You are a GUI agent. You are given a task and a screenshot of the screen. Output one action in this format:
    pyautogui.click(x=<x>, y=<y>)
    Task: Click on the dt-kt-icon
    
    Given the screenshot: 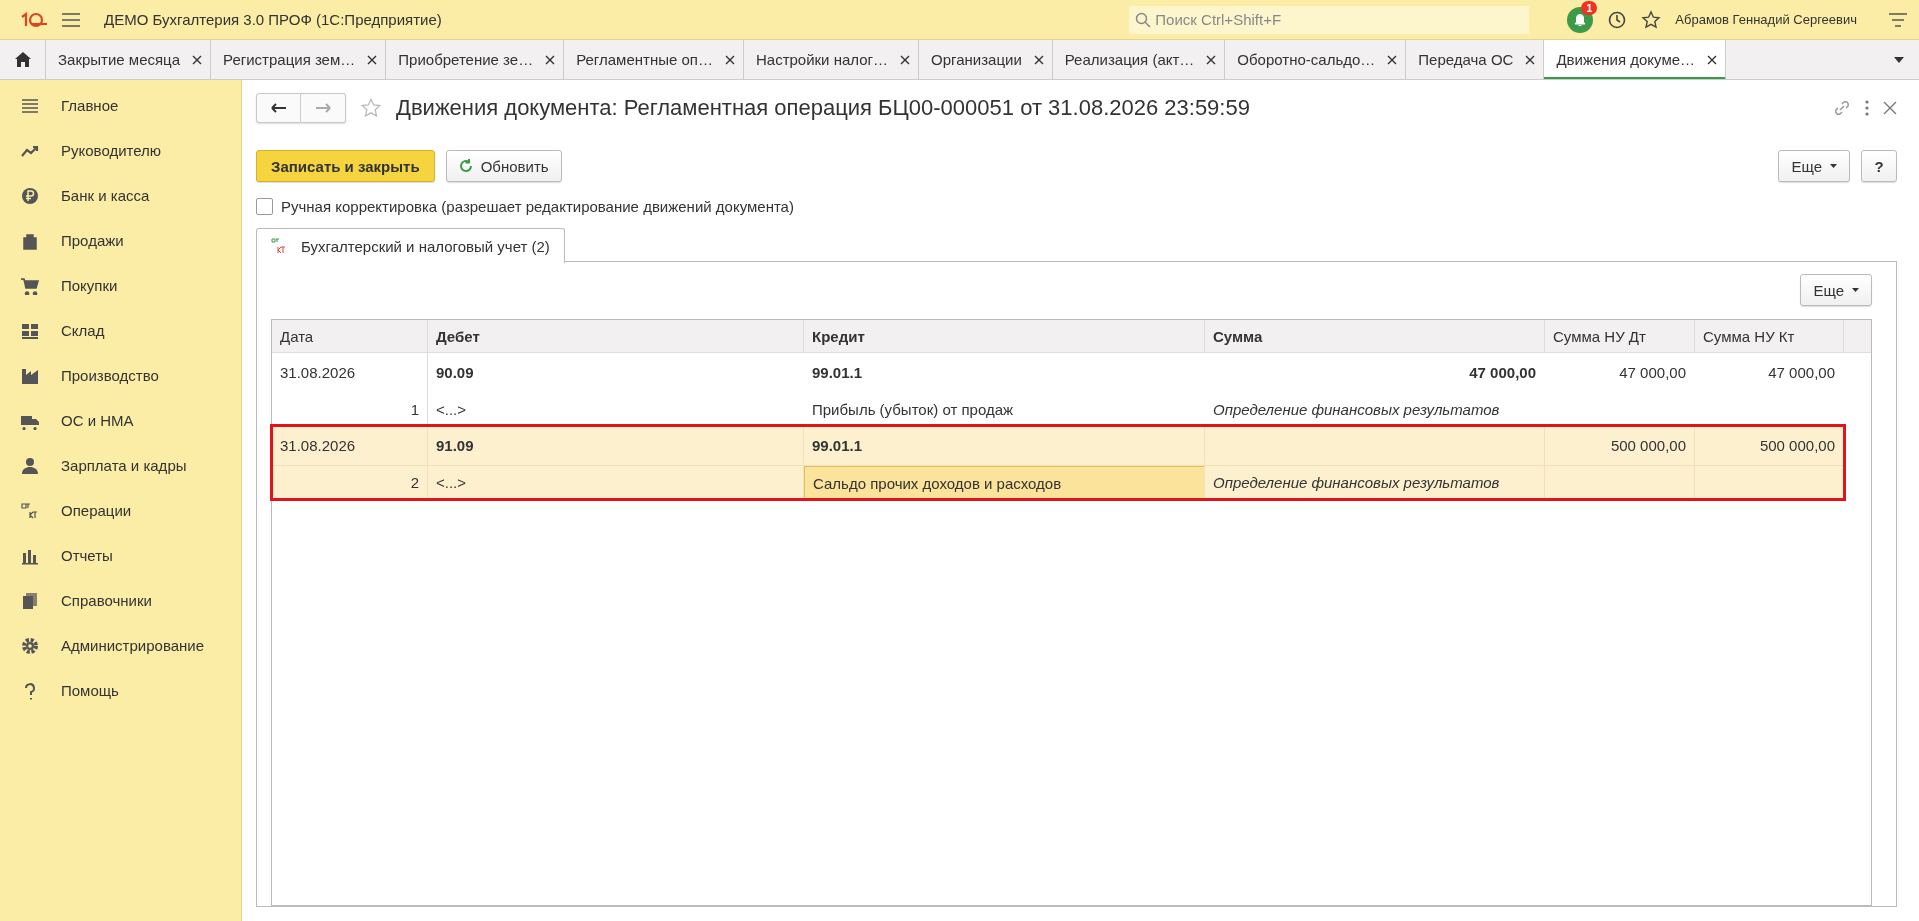 What is the action you would take?
    pyautogui.click(x=279, y=246)
    